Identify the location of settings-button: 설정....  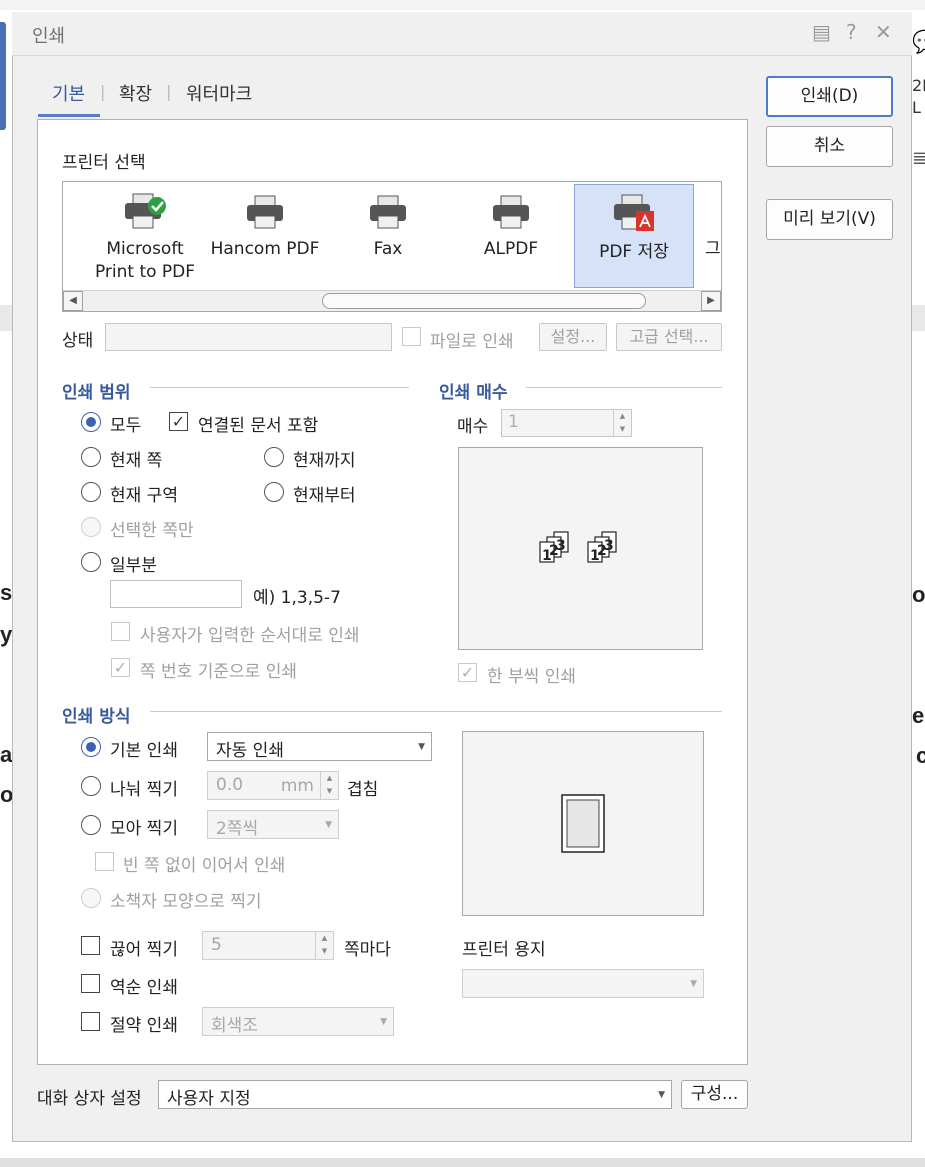
(573, 337).